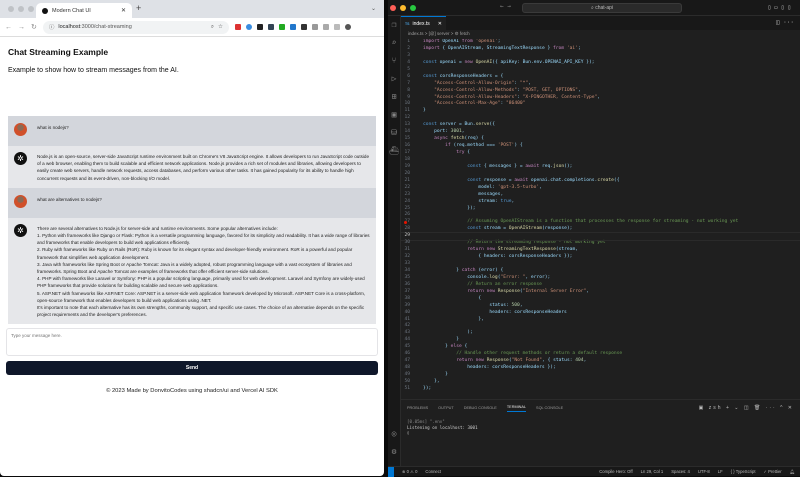 The width and height of the screenshot is (800, 477). What do you see at coordinates (412, 153) in the screenshot?
I see `line-number: 17` at bounding box center [412, 153].